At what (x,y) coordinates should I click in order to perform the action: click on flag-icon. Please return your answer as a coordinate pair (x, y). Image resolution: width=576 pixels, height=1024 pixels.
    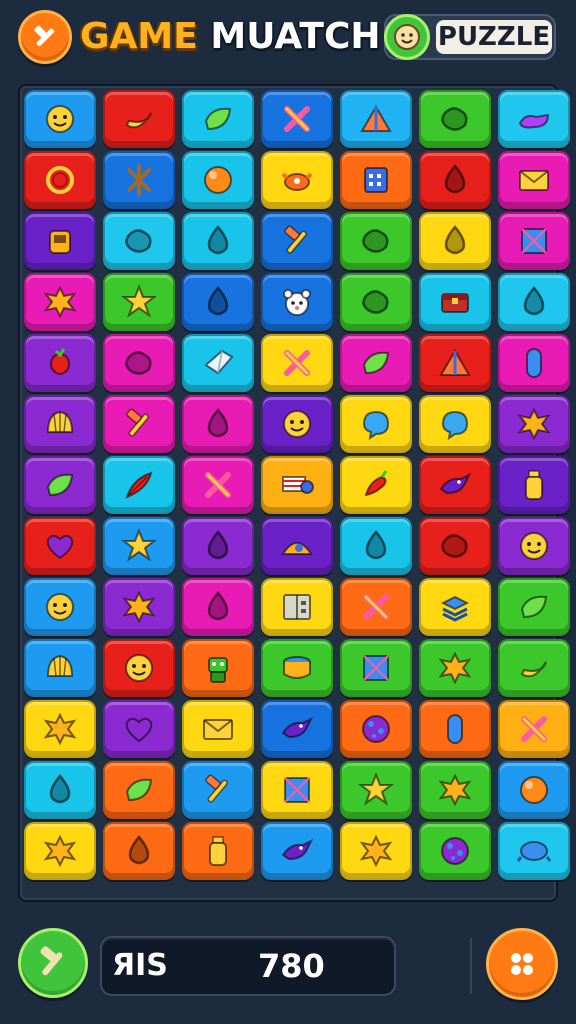
    Looking at the image, I should click on (297, 485).